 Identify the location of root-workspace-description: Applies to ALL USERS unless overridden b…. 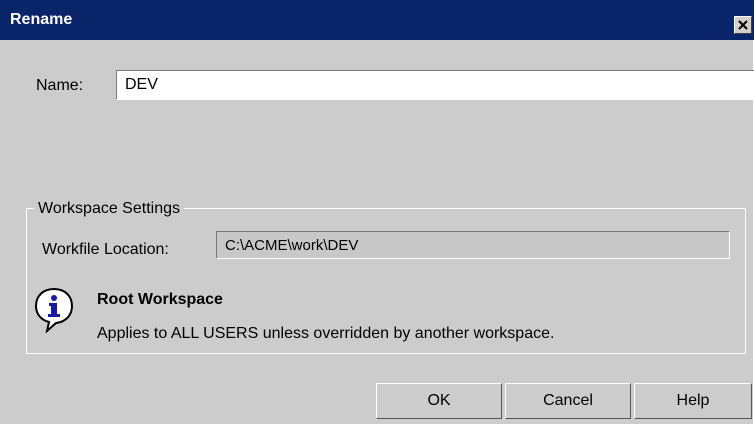
(326, 333).